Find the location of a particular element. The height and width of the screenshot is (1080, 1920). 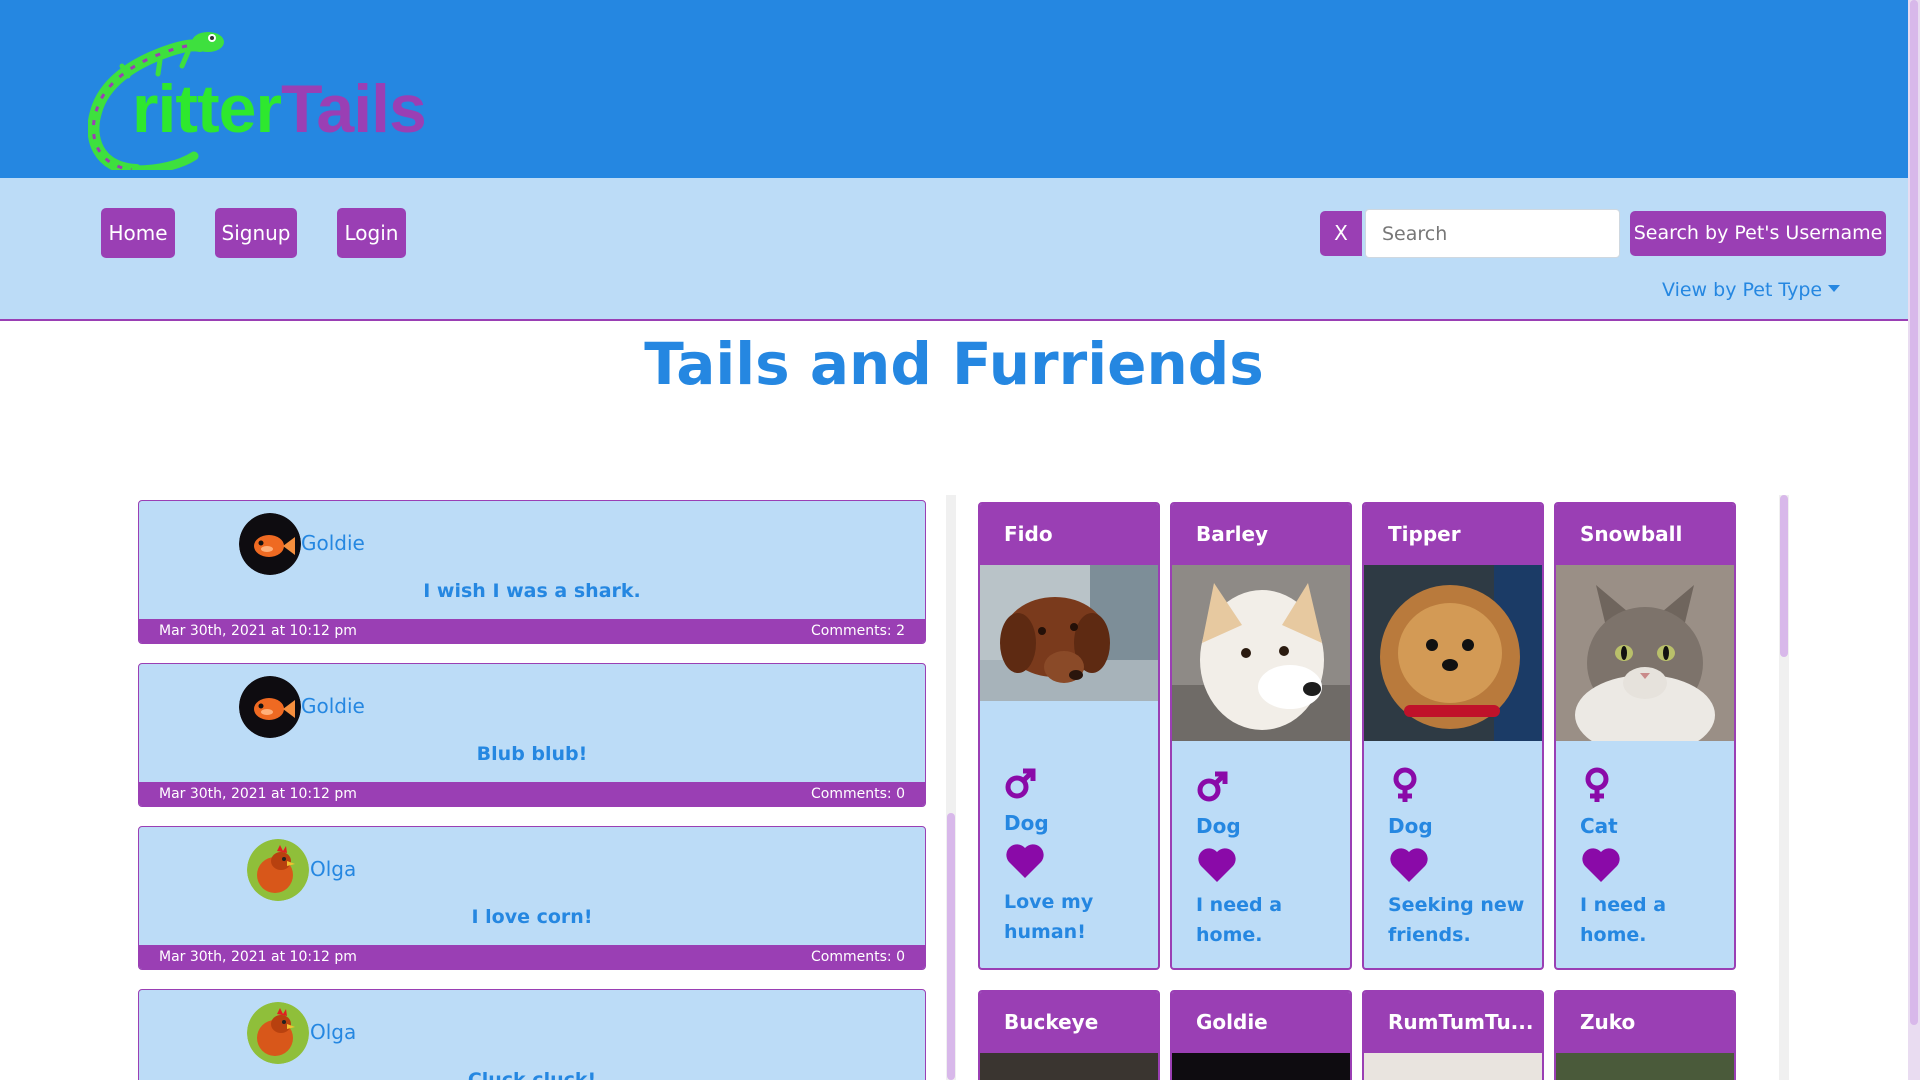

pet-name: Buckeye is located at coordinates (1069, 1022).